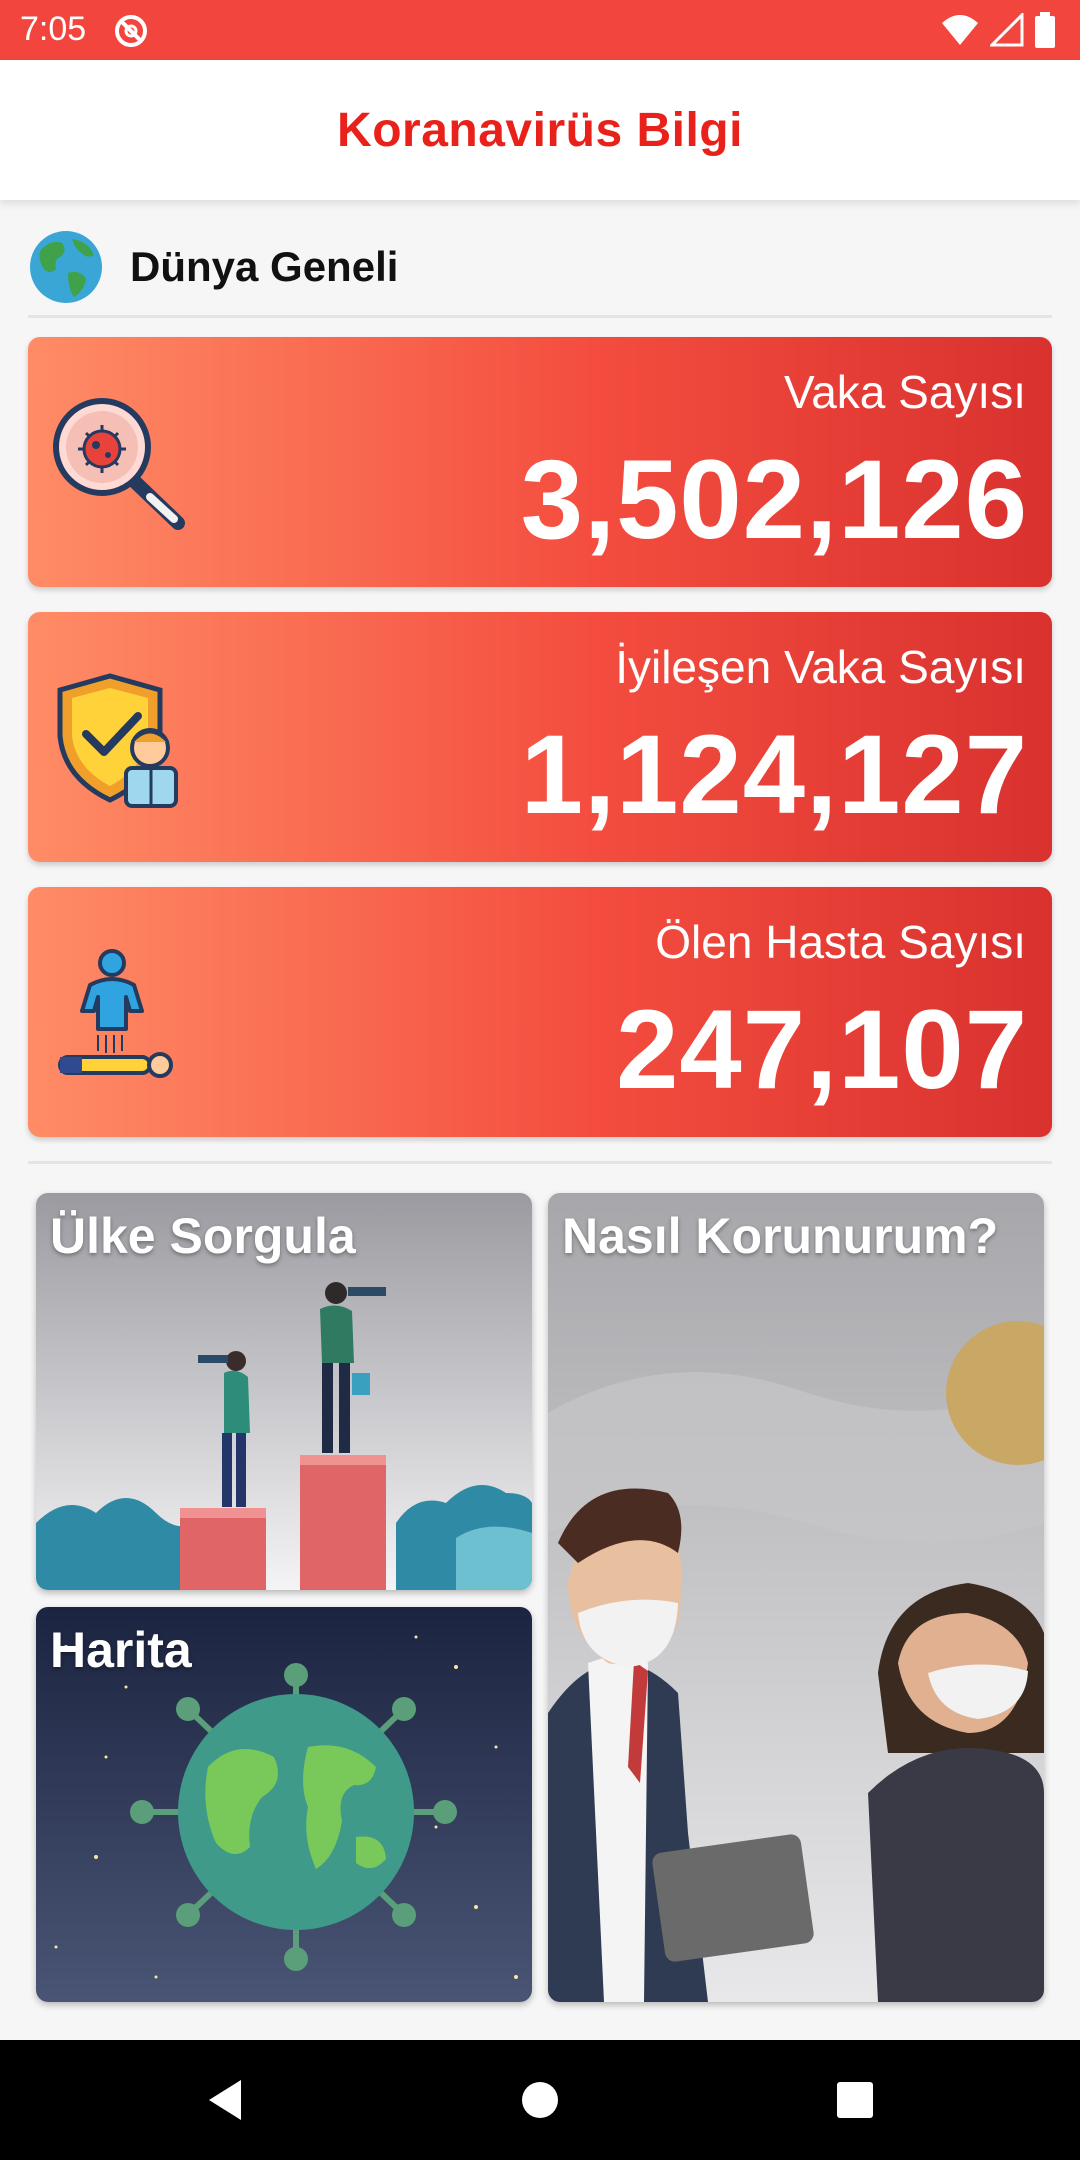 This screenshot has width=1080, height=2160. I want to click on app-bar: Koranavirüs Bilgi, so click(540, 130).